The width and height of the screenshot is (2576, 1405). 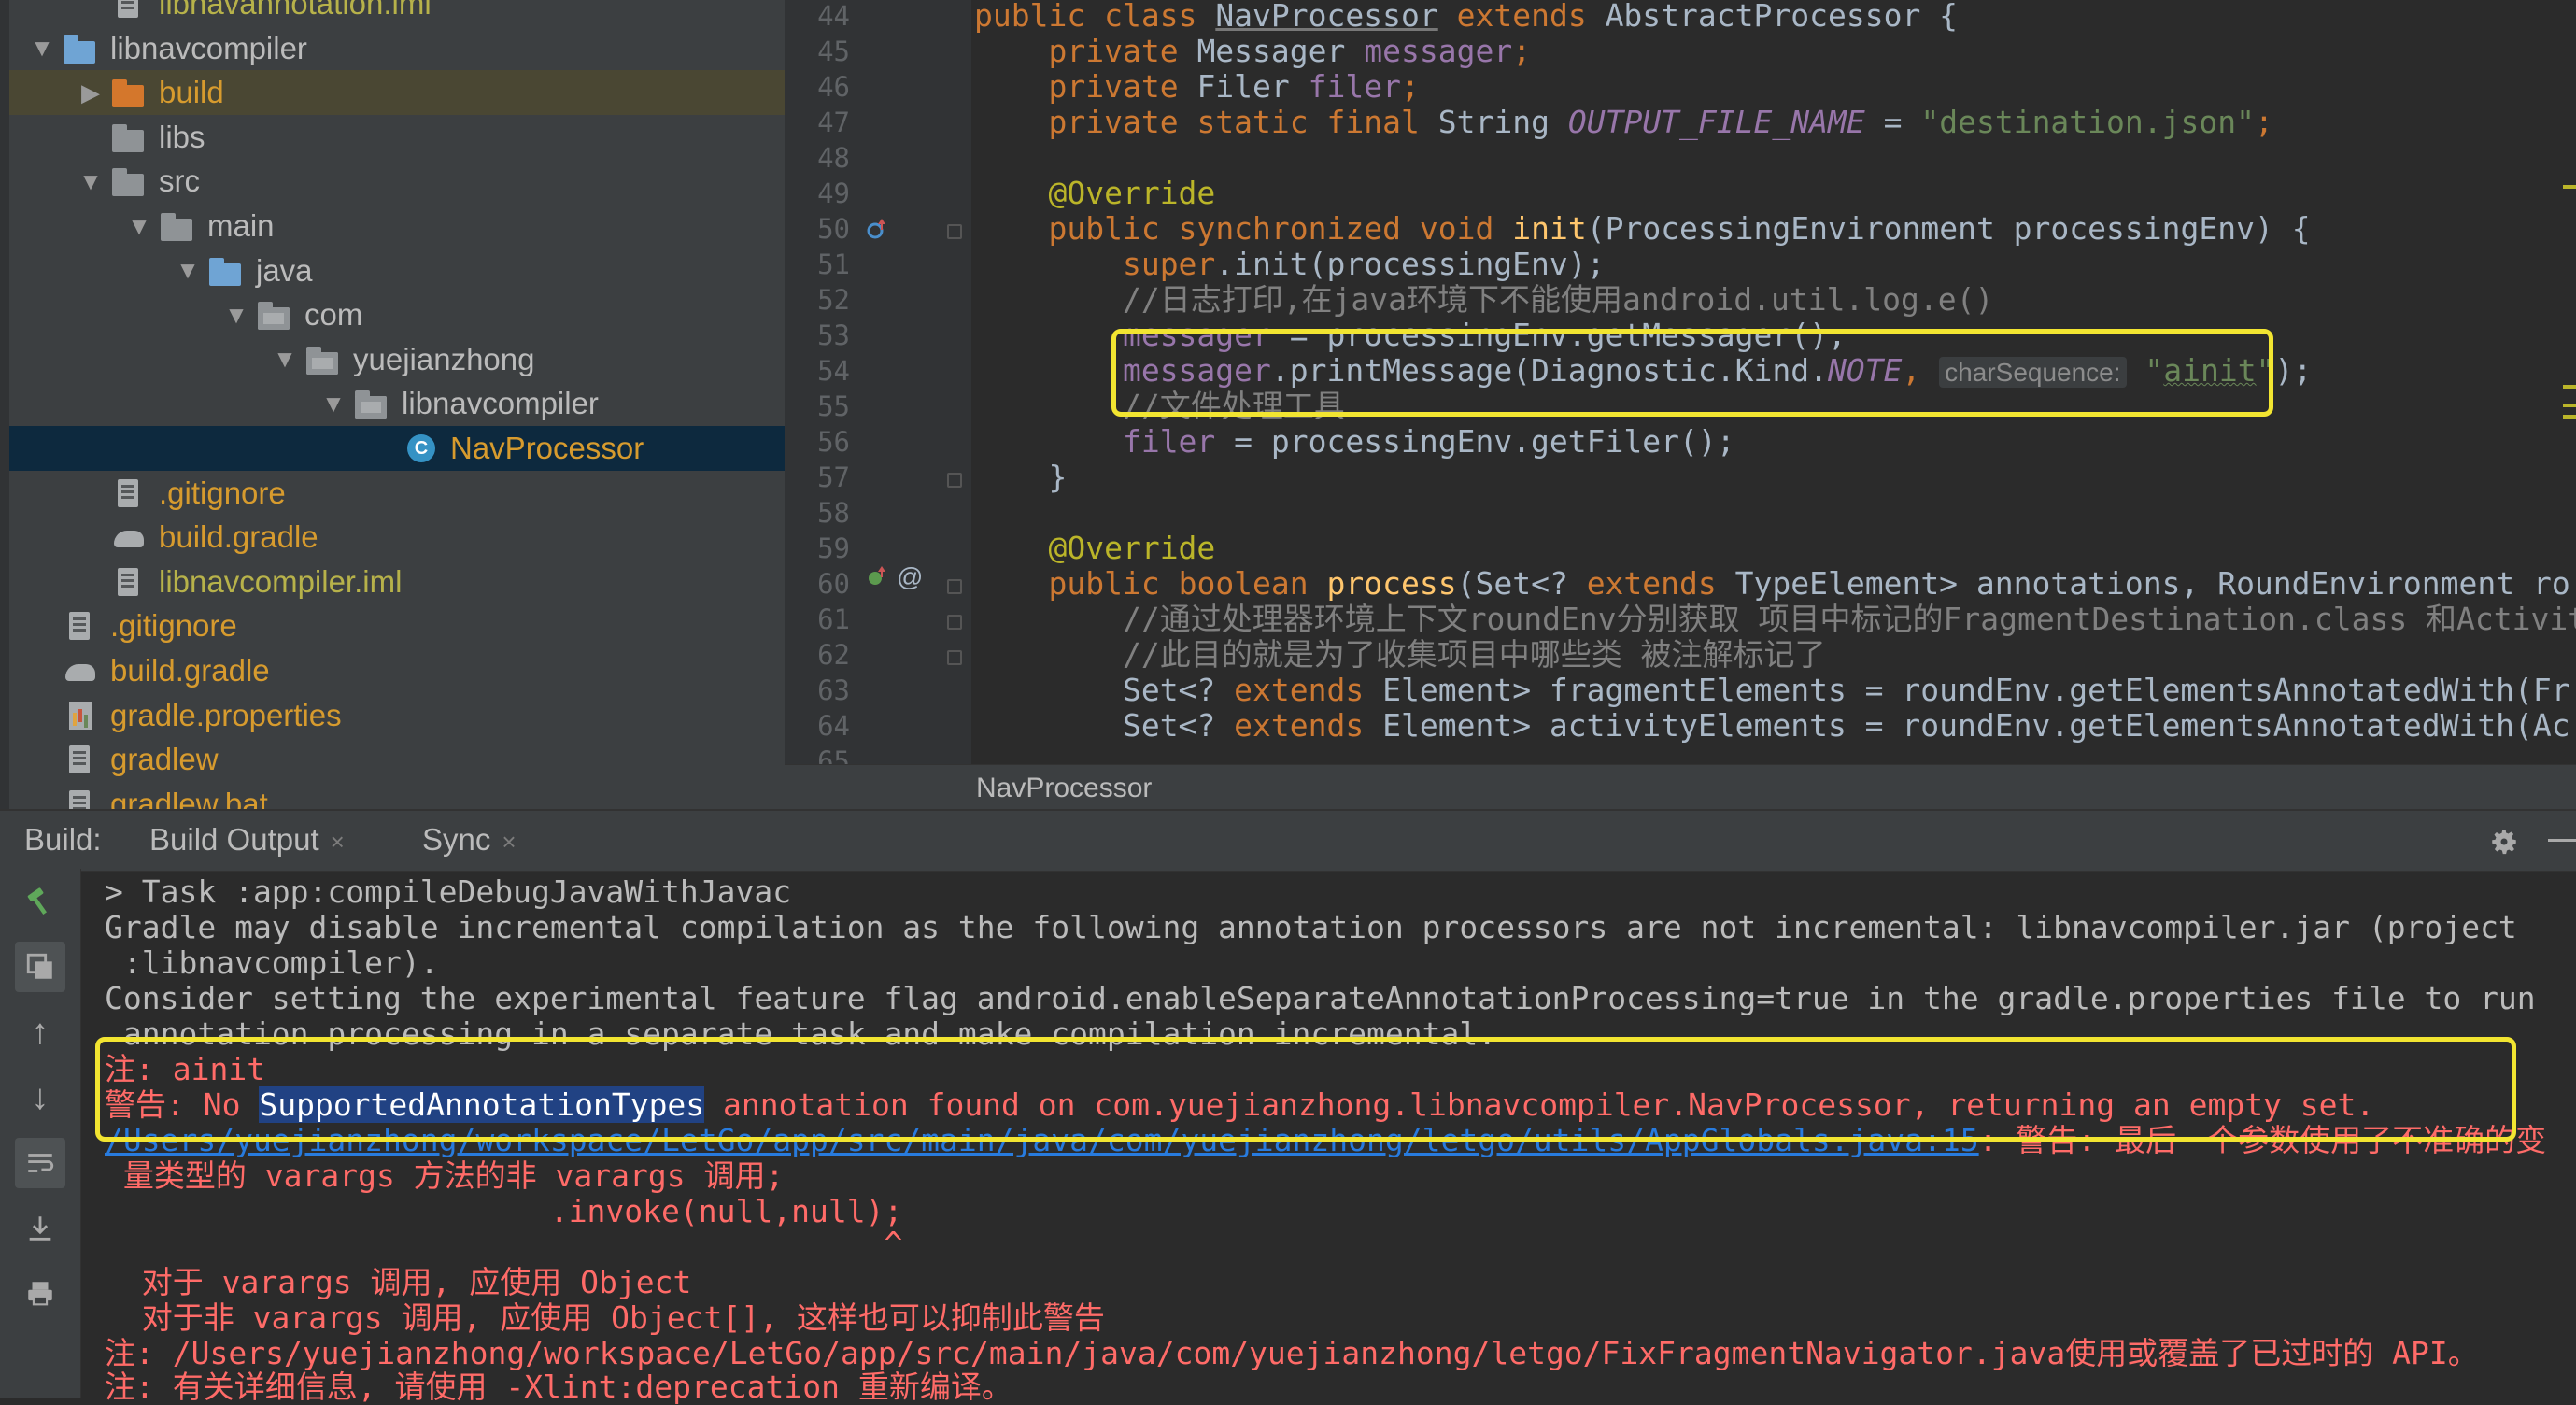 I want to click on line-number: 44, so click(x=833, y=16).